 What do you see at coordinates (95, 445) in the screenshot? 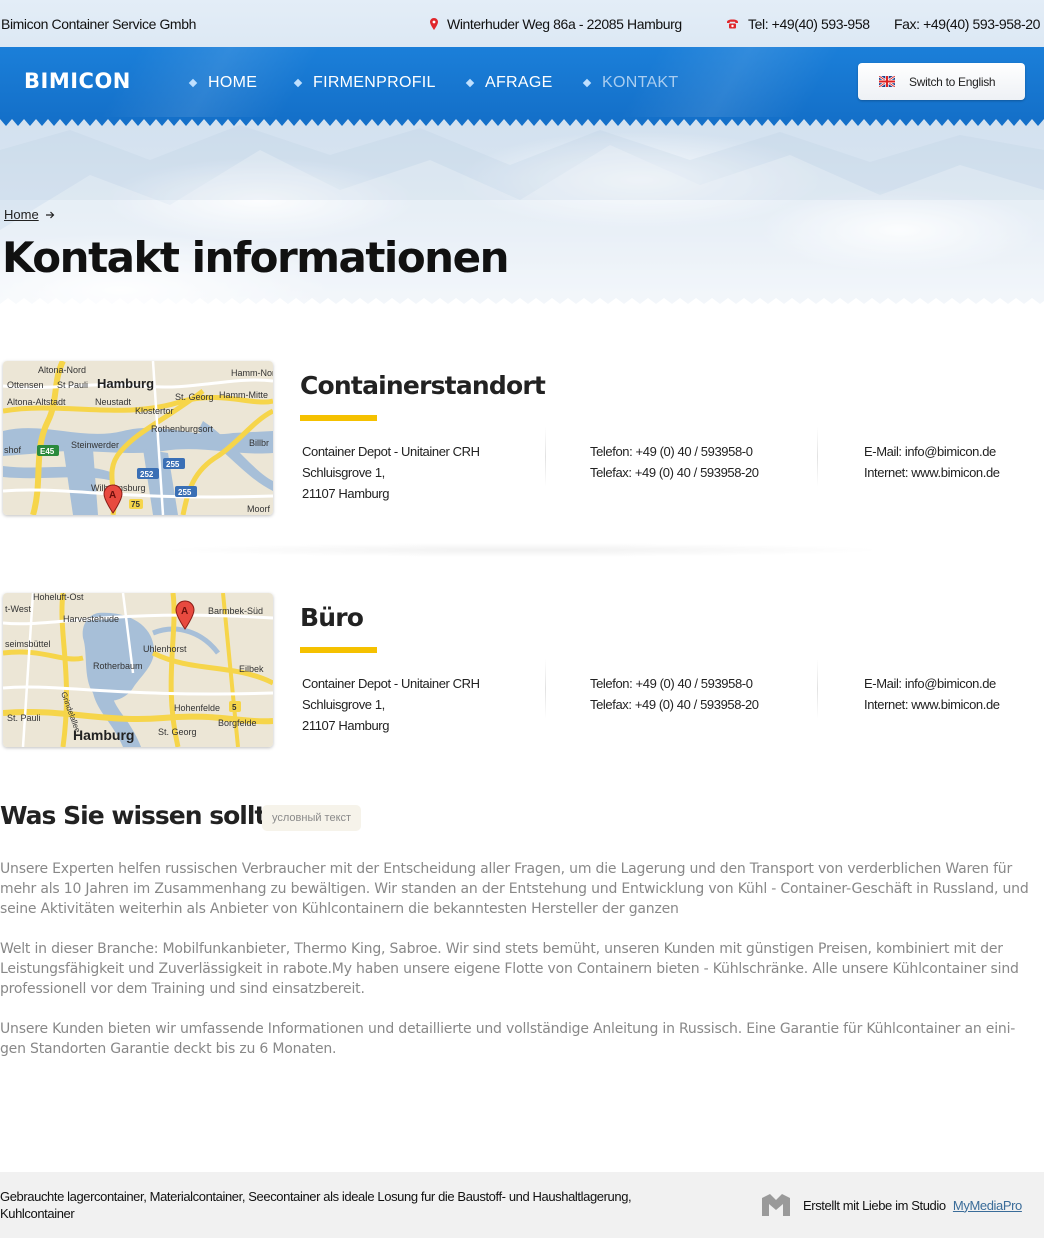
I see `map-label: Steinwerder` at bounding box center [95, 445].